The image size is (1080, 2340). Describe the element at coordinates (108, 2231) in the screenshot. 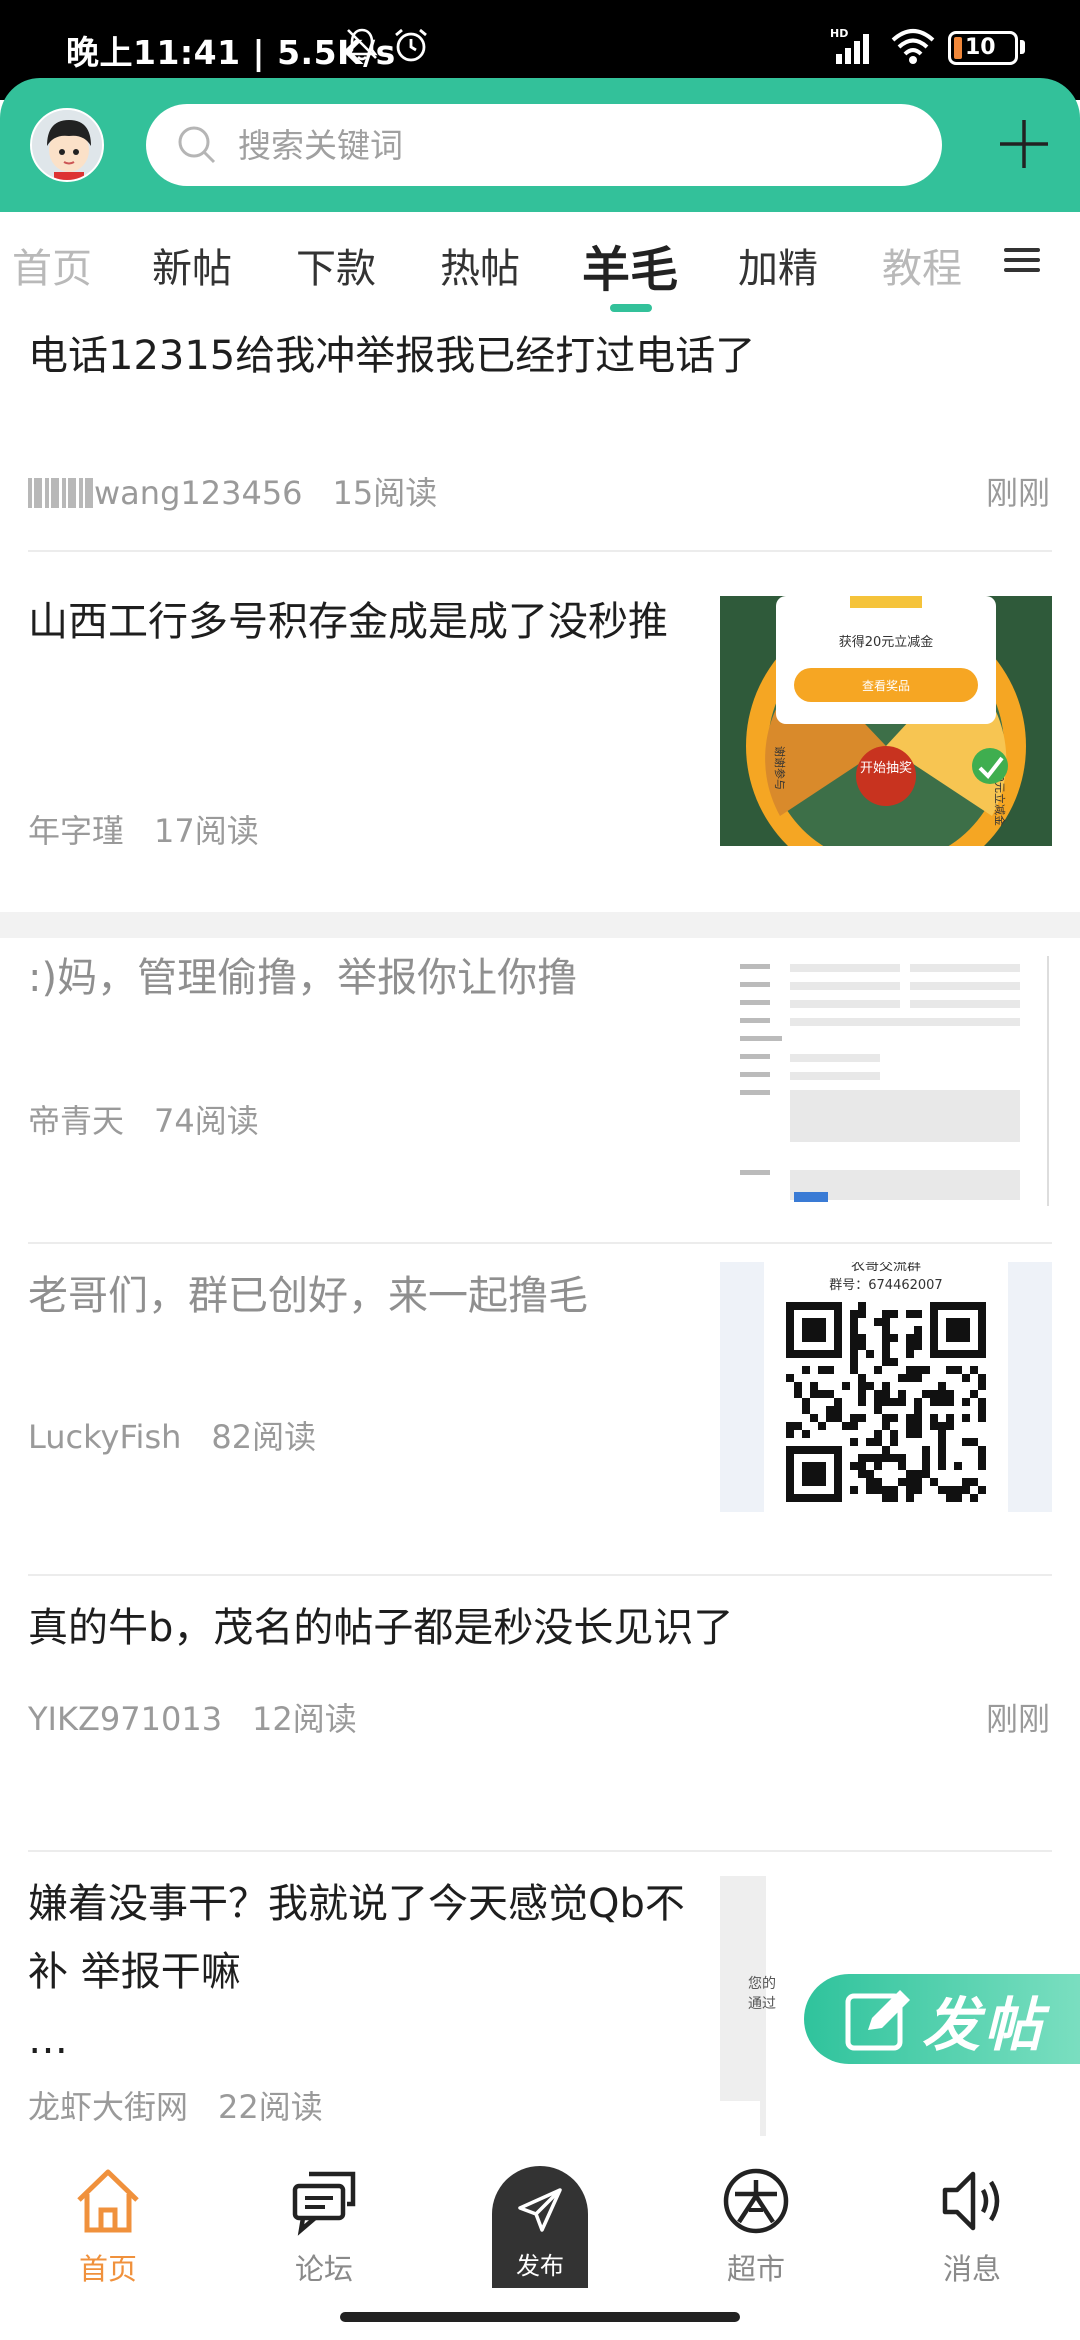

I see `nav-home: 首页` at that location.